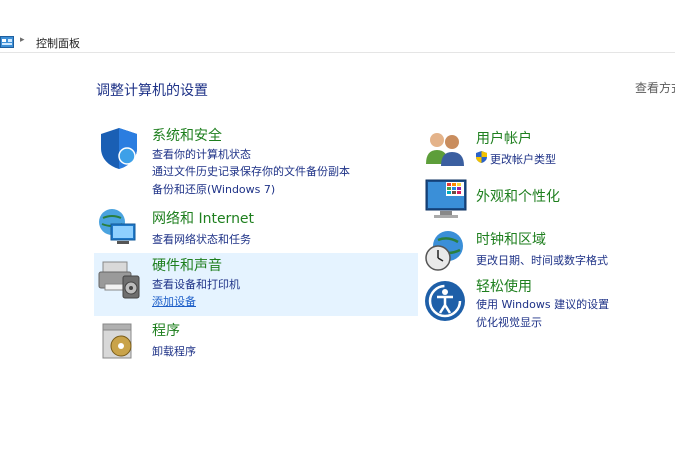  Describe the element at coordinates (445, 251) in the screenshot. I see `clock-globe-icon` at that location.